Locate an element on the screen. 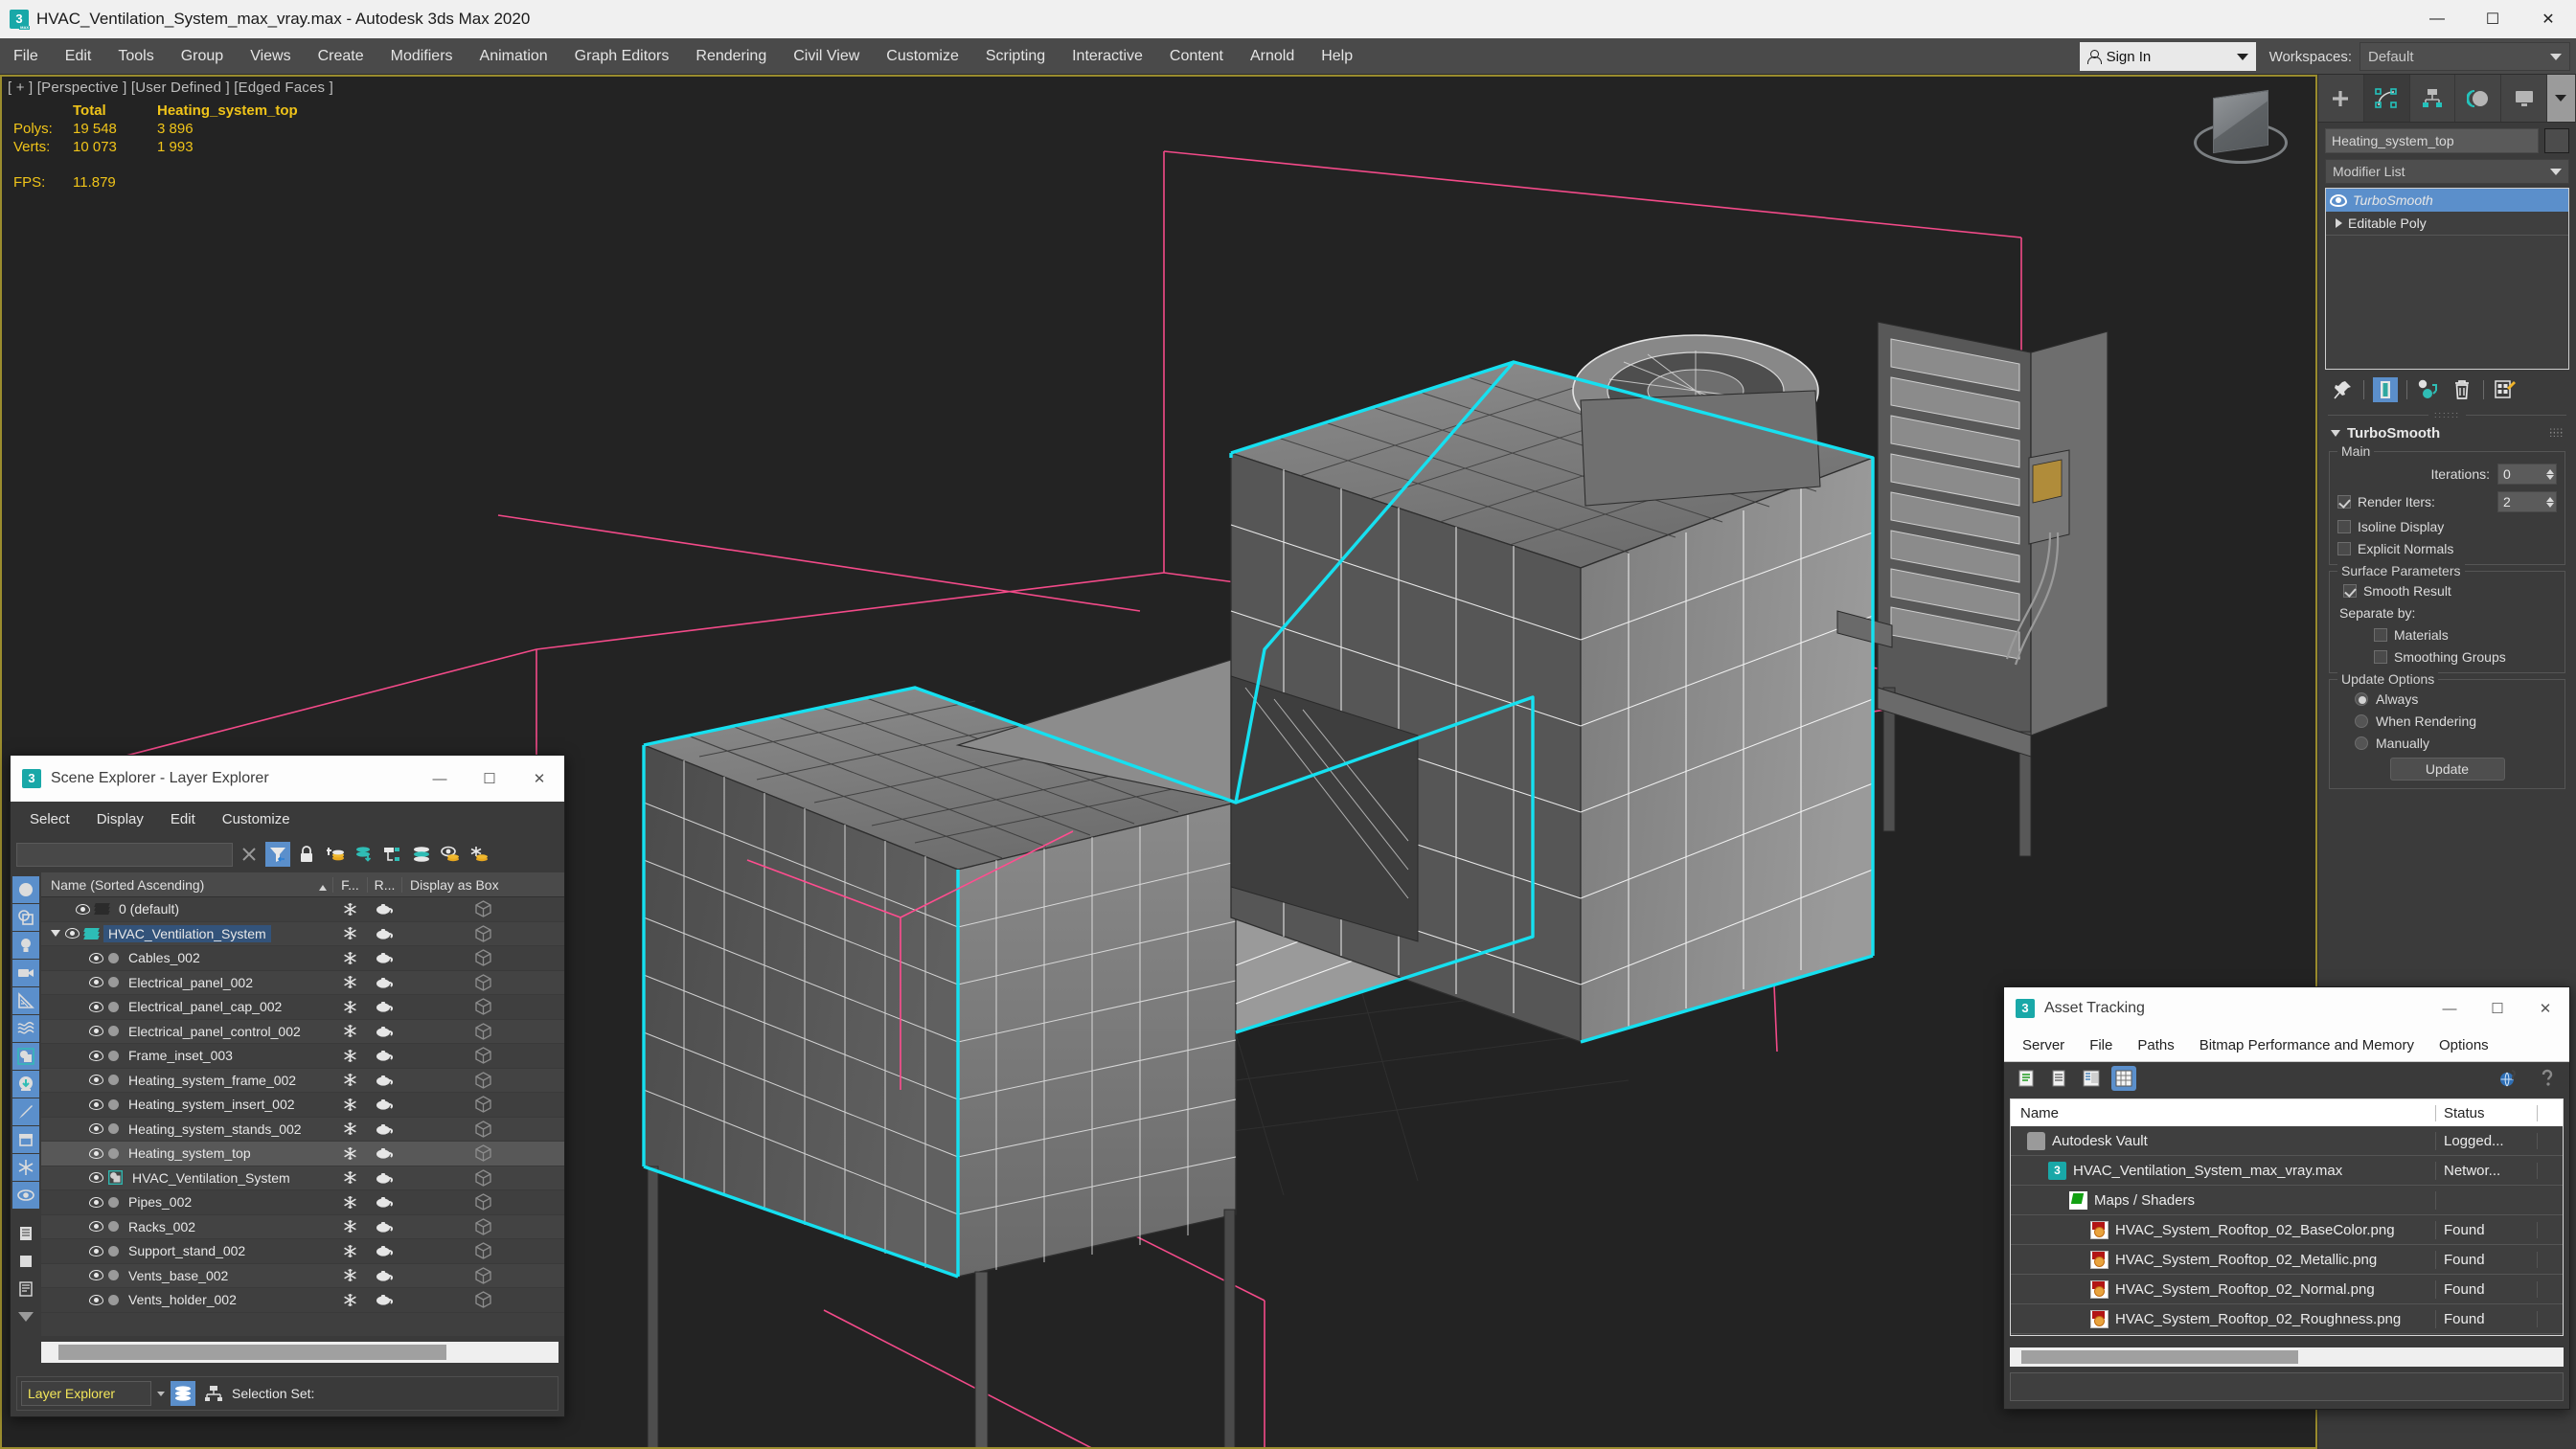  smooth-result-checkbox is located at coordinates (2350, 591).